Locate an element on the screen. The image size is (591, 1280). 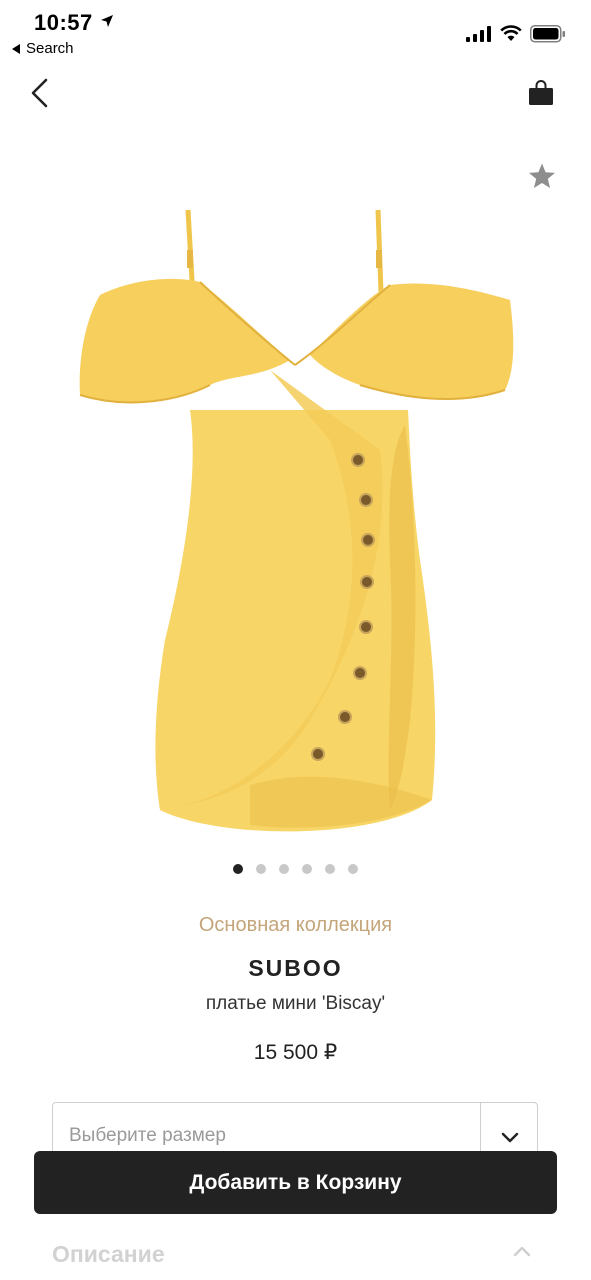
back-to-app-link: Search is located at coordinates (43, 48).